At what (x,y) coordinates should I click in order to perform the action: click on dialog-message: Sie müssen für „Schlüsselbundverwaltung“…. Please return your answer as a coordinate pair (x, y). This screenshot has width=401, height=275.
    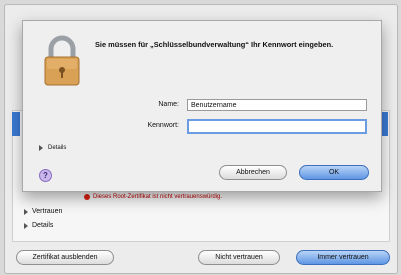
    Looking at the image, I should click on (214, 44).